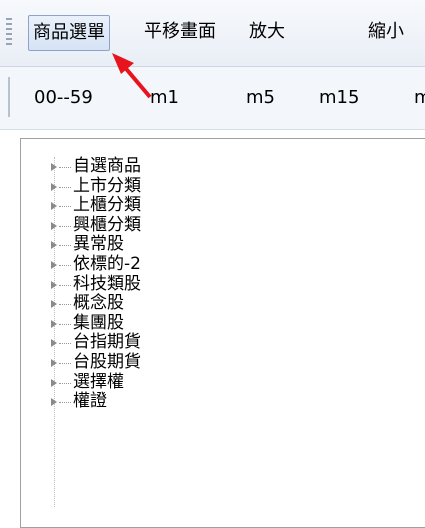 This screenshot has height=528, width=425. What do you see at coordinates (98, 304) in the screenshot?
I see `tree-node-label: 概念股` at bounding box center [98, 304].